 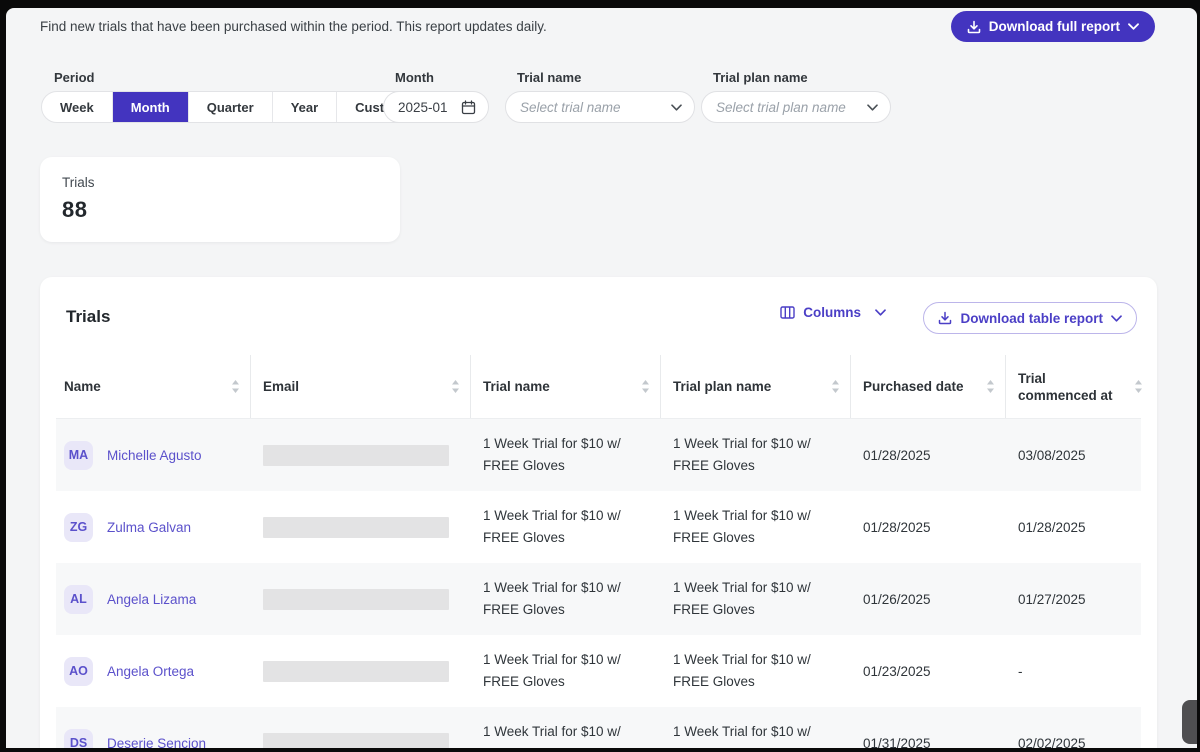 I want to click on purchased-date-text: 01/23/2025, so click(x=897, y=671).